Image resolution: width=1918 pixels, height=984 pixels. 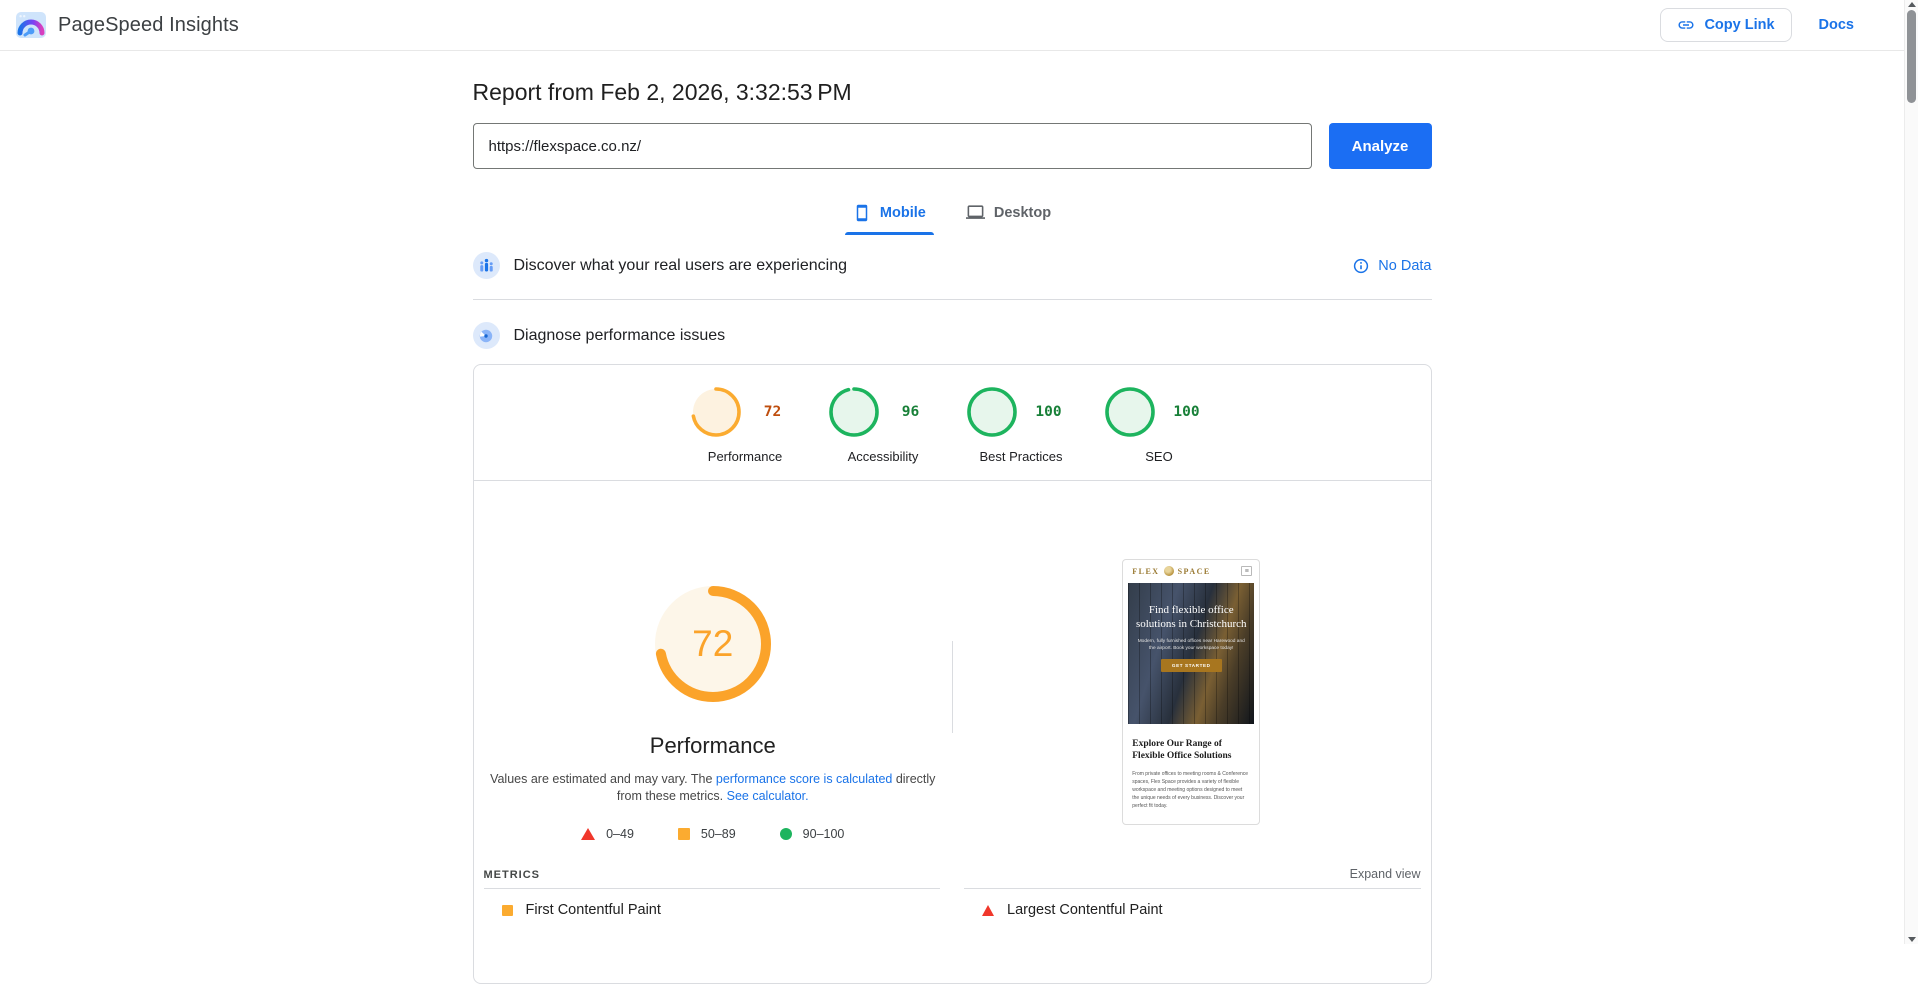 What do you see at coordinates (952, 335) in the screenshot?
I see `lab-data-section: Diagnose performance issues` at bounding box center [952, 335].